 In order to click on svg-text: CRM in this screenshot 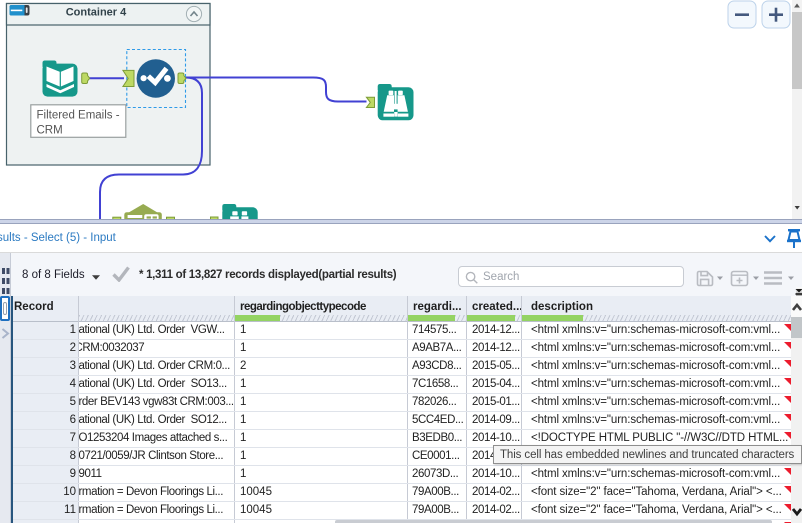, I will do `click(50, 131)`.